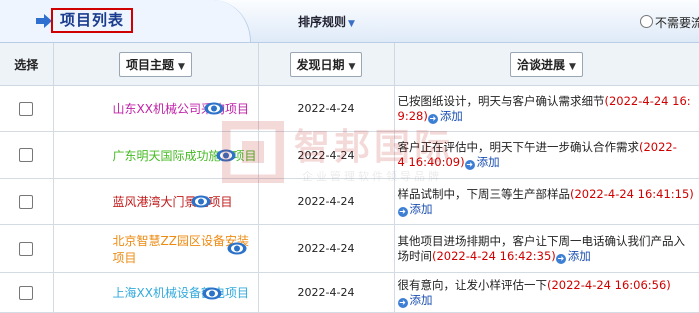 This screenshot has height=313, width=699. Describe the element at coordinates (92, 20) in the screenshot. I see `page-title: 项目列表` at that location.